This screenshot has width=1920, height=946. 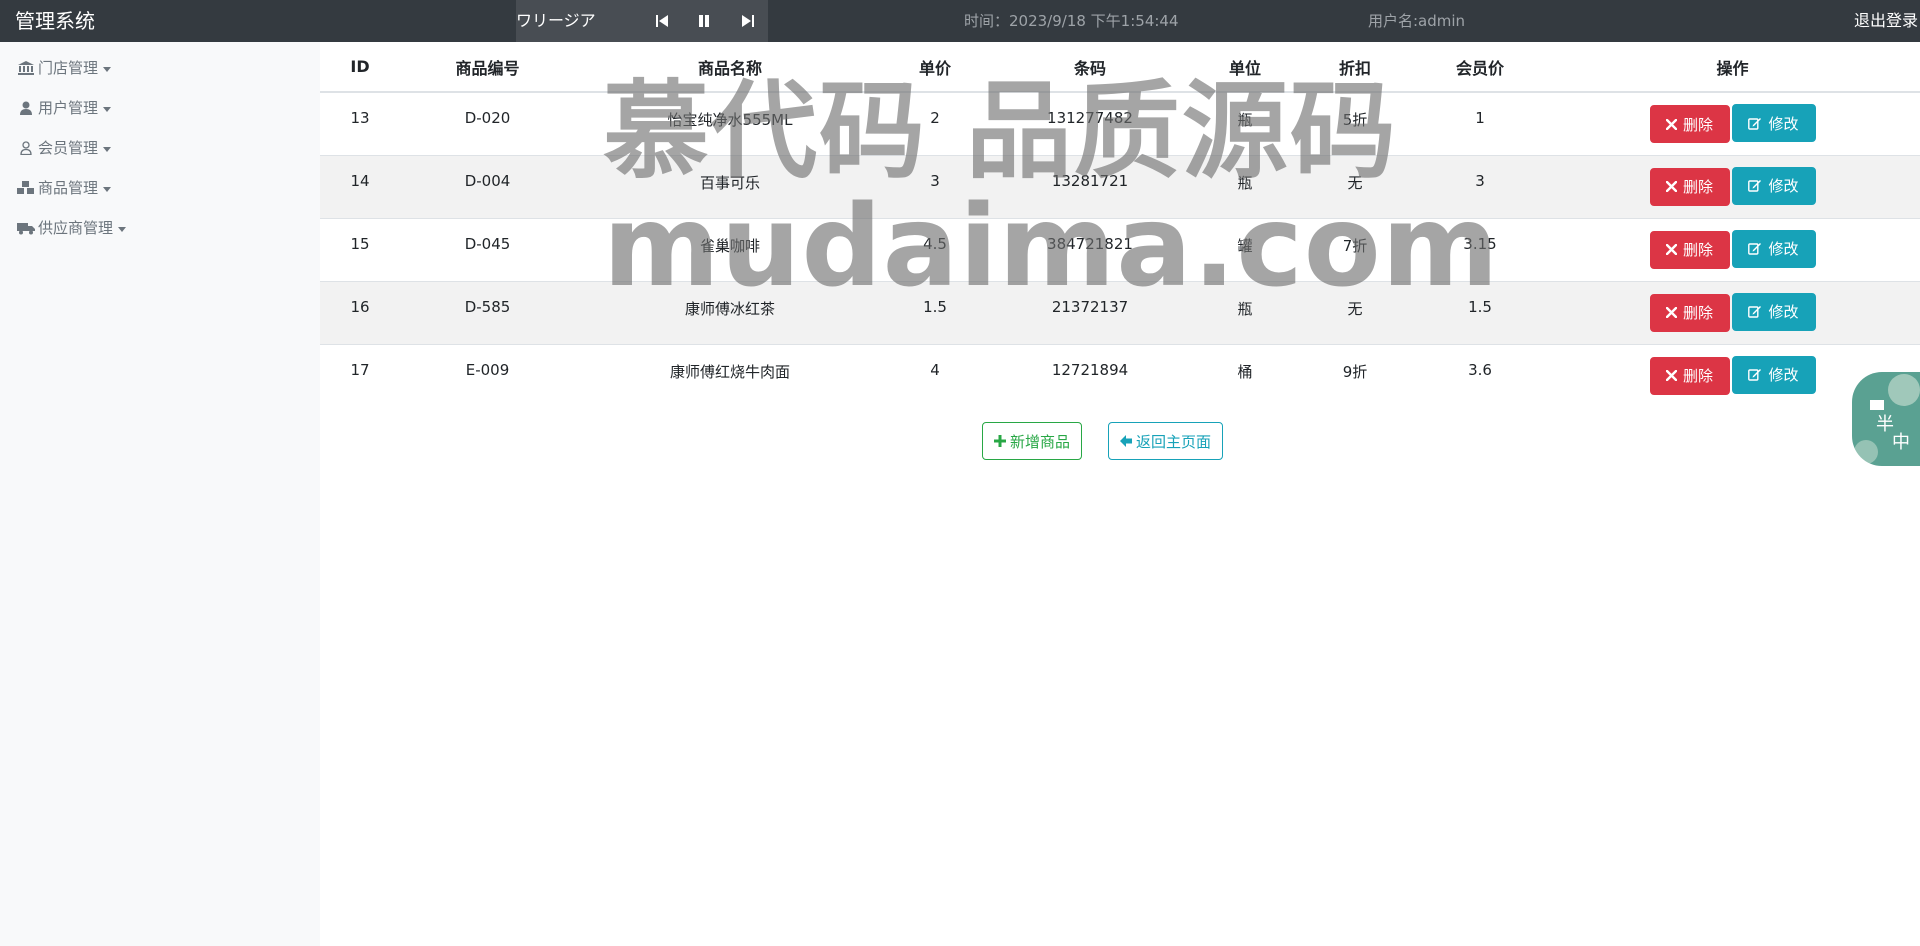 What do you see at coordinates (1040, 441) in the screenshot?
I see `add-product-label: 新增商品` at bounding box center [1040, 441].